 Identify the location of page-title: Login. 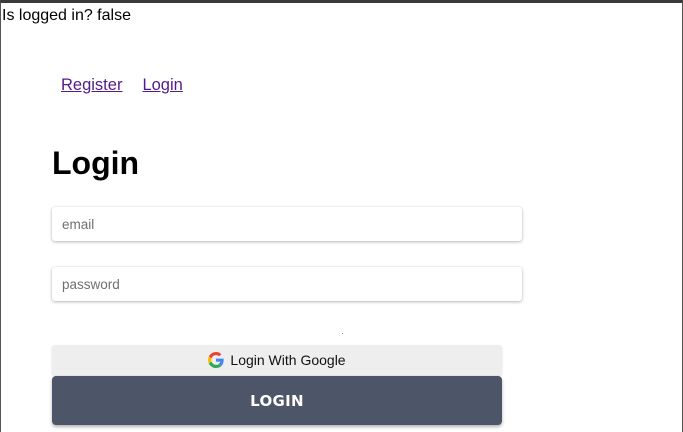
(96, 163).